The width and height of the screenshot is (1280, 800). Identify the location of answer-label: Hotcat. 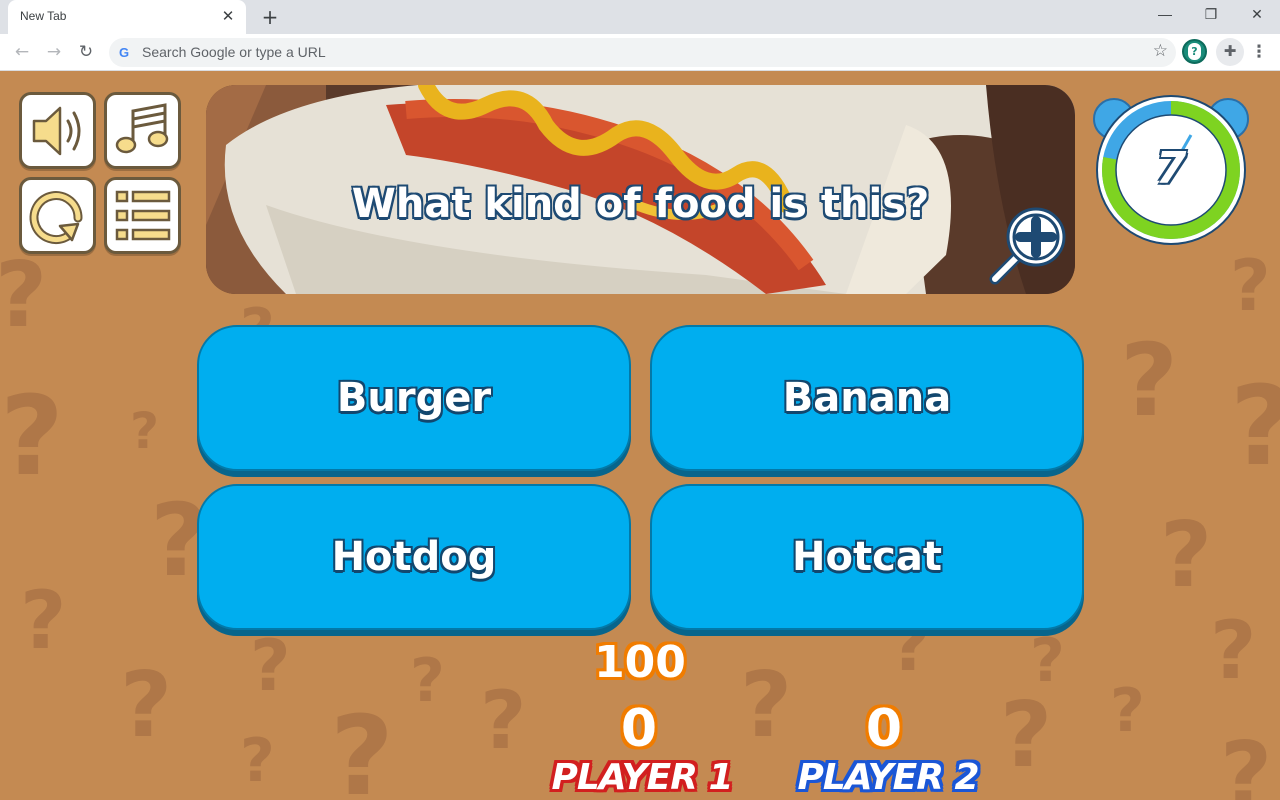
(867, 557).